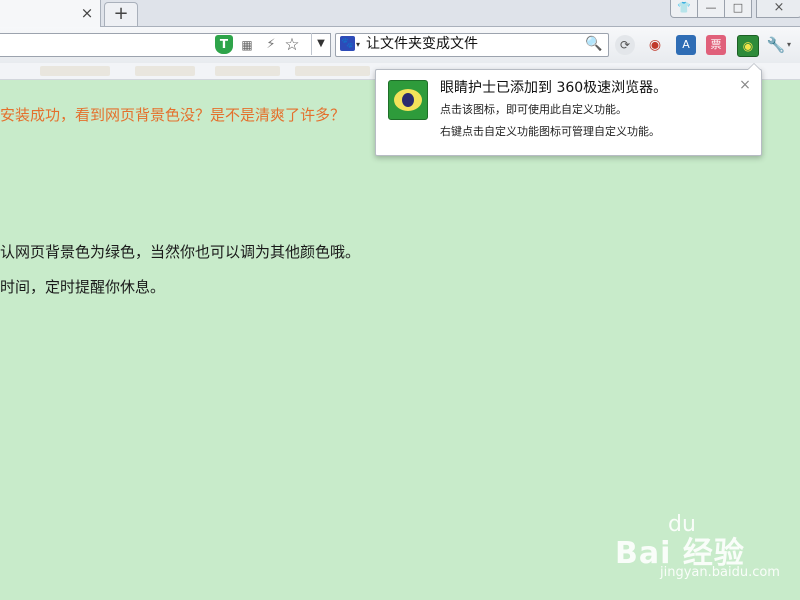 The width and height of the screenshot is (800, 600). What do you see at coordinates (789, 44) in the screenshot?
I see `tools-caret-icon: ▾` at bounding box center [789, 44].